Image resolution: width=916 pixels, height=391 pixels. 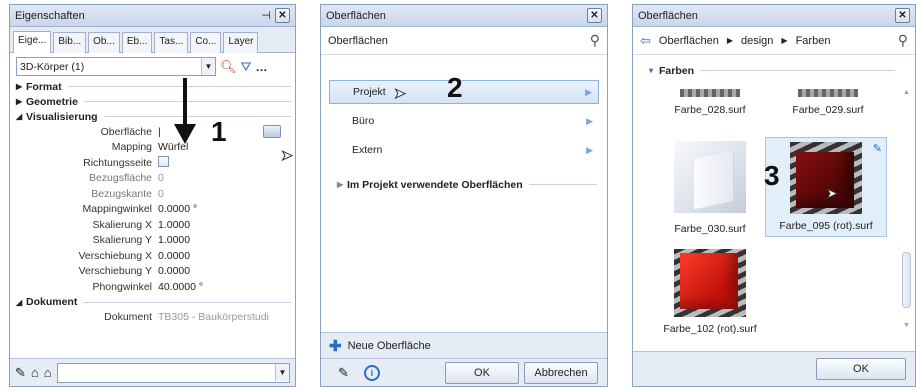 What do you see at coordinates (152, 318) in the screenshot?
I see `prop-row-dokument: Dokument TB305 - Baukörperstudi` at bounding box center [152, 318].